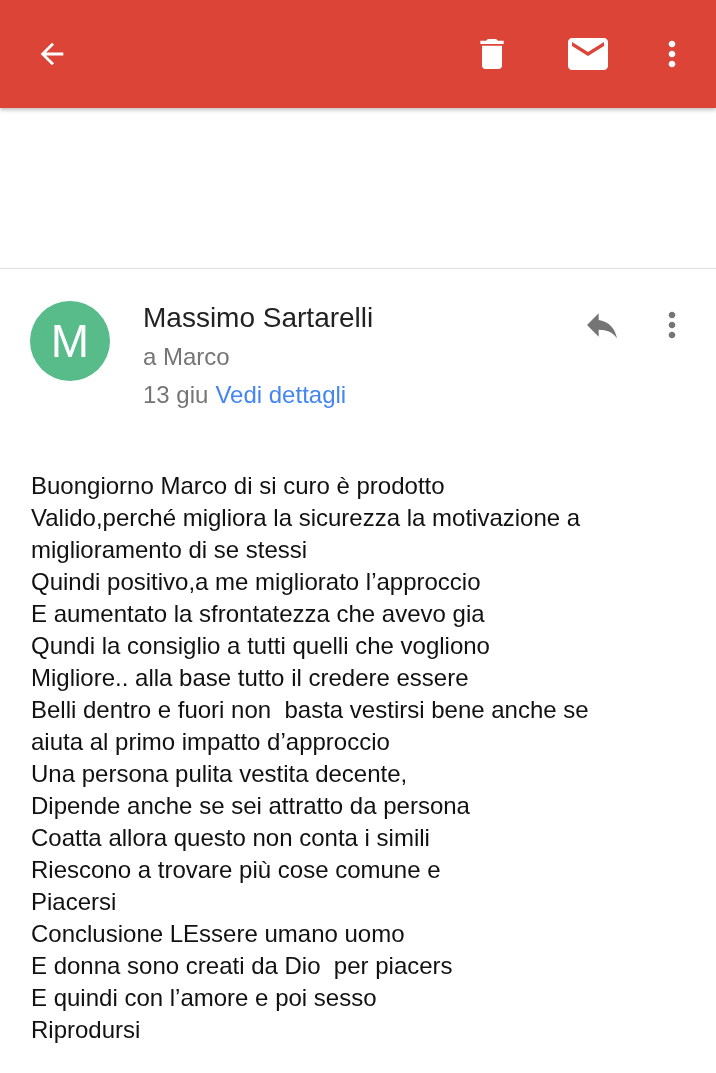  I want to click on date-text: 13 giu, so click(176, 395).